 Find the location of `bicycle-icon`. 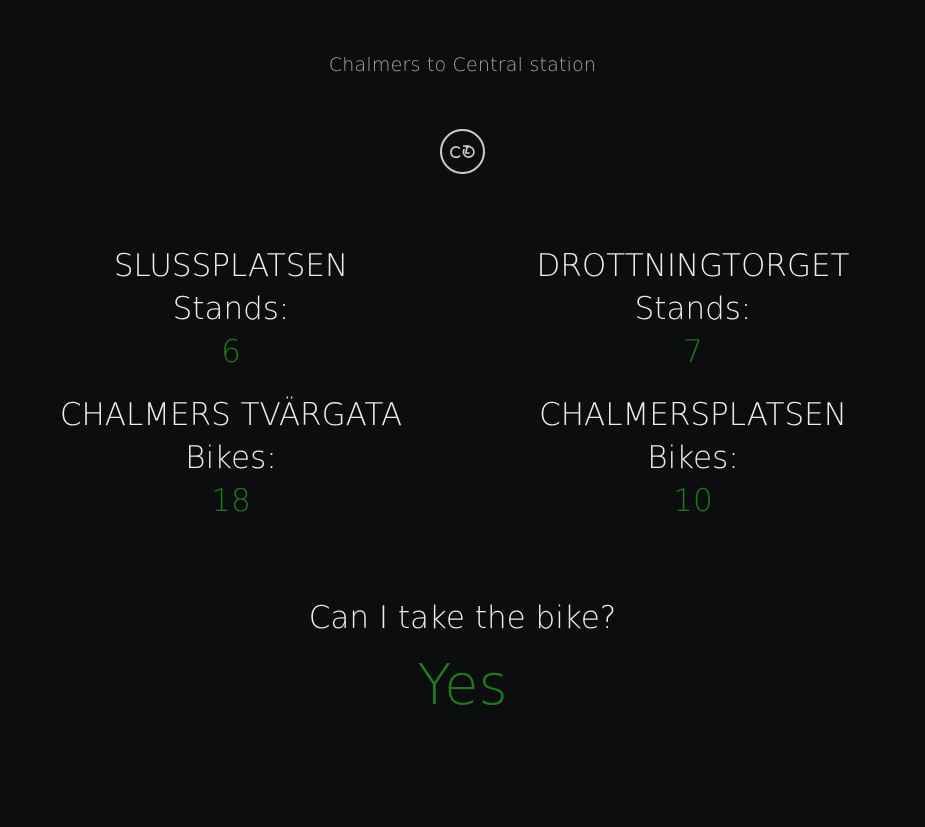

bicycle-icon is located at coordinates (462, 151).